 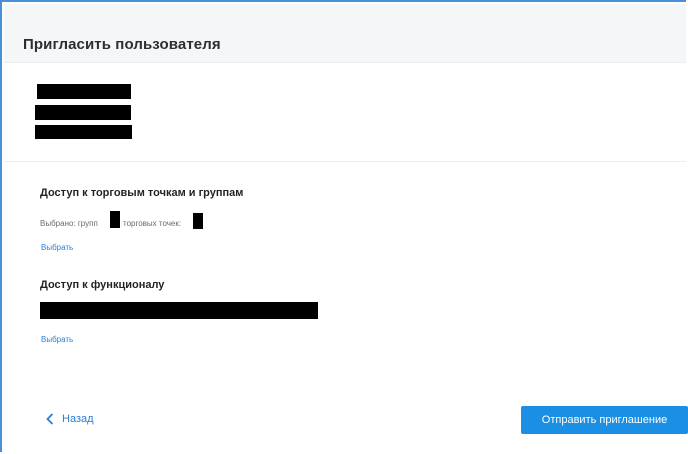 What do you see at coordinates (179, 310) in the screenshot?
I see `redacted-functions-list` at bounding box center [179, 310].